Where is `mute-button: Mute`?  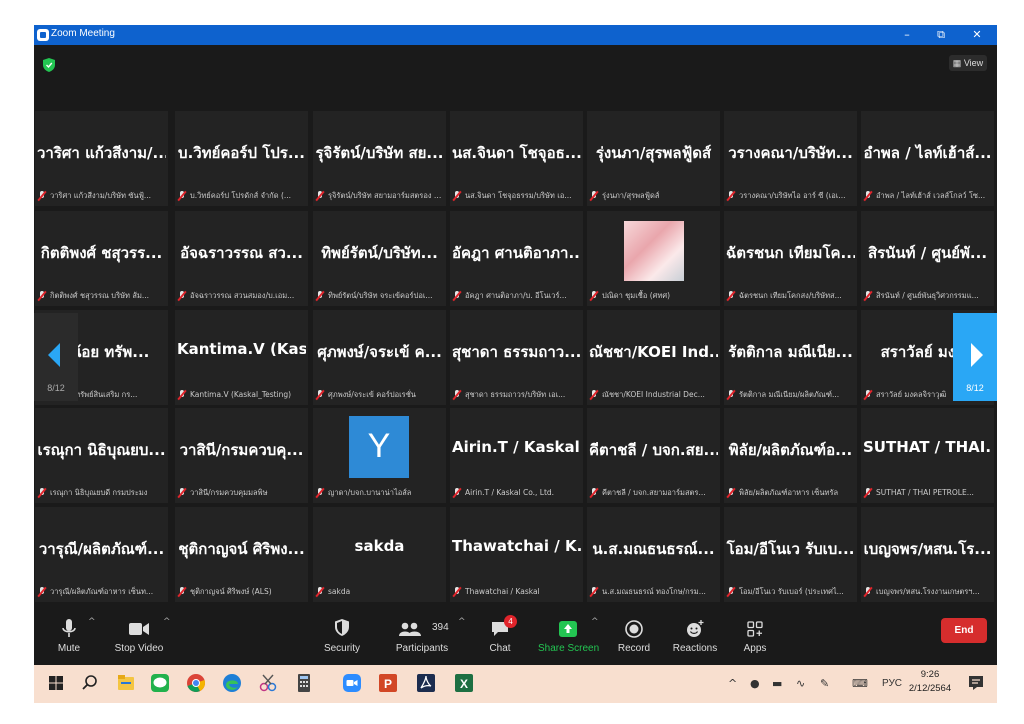
mute-button: Mute is located at coordinates (69, 638).